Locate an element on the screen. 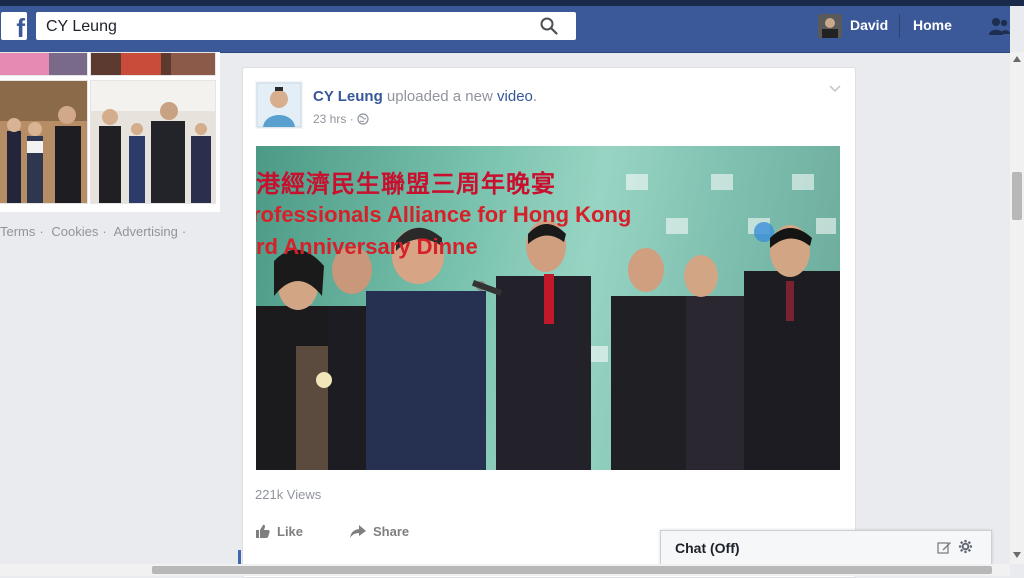 The height and width of the screenshot is (578, 1024). top-navigation-bar: f David Home is located at coordinates (512, 26).